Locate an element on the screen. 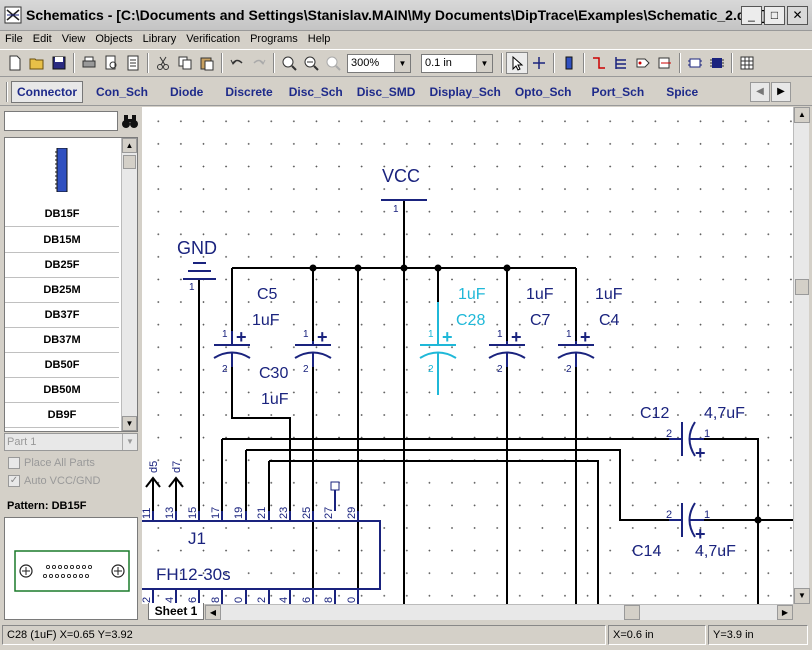  place-bus-icon is located at coordinates (621, 63).